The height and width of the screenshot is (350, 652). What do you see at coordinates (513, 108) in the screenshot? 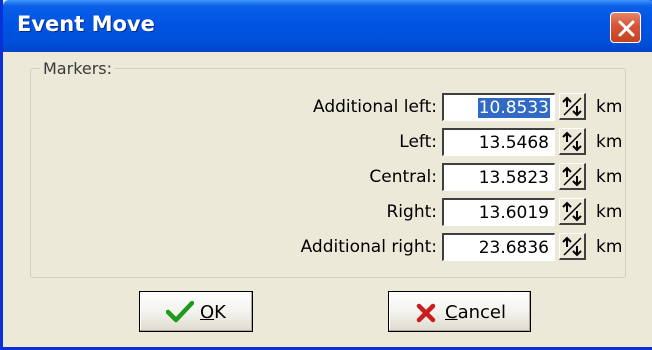
I see `marker-value: 10.8533` at bounding box center [513, 108].